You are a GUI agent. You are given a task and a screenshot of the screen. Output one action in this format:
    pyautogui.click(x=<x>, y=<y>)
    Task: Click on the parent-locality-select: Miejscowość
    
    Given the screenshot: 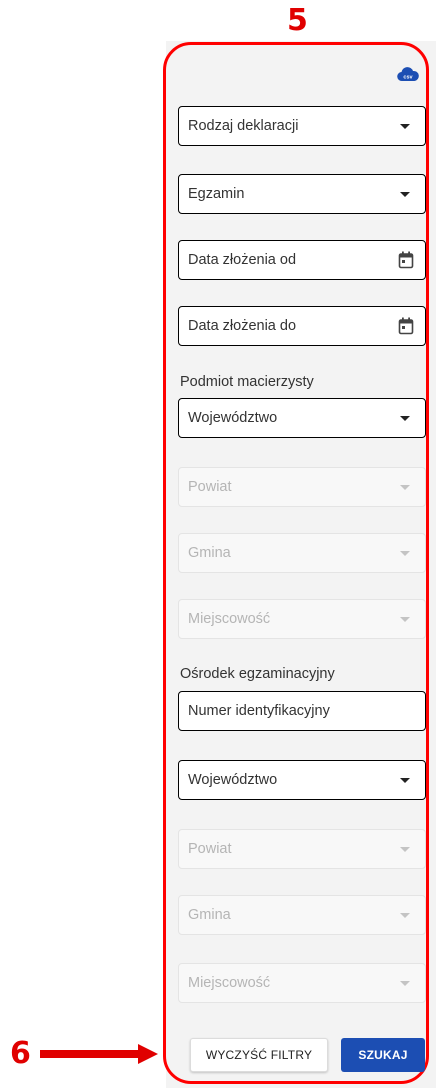 What is the action you would take?
    pyautogui.click(x=302, y=619)
    